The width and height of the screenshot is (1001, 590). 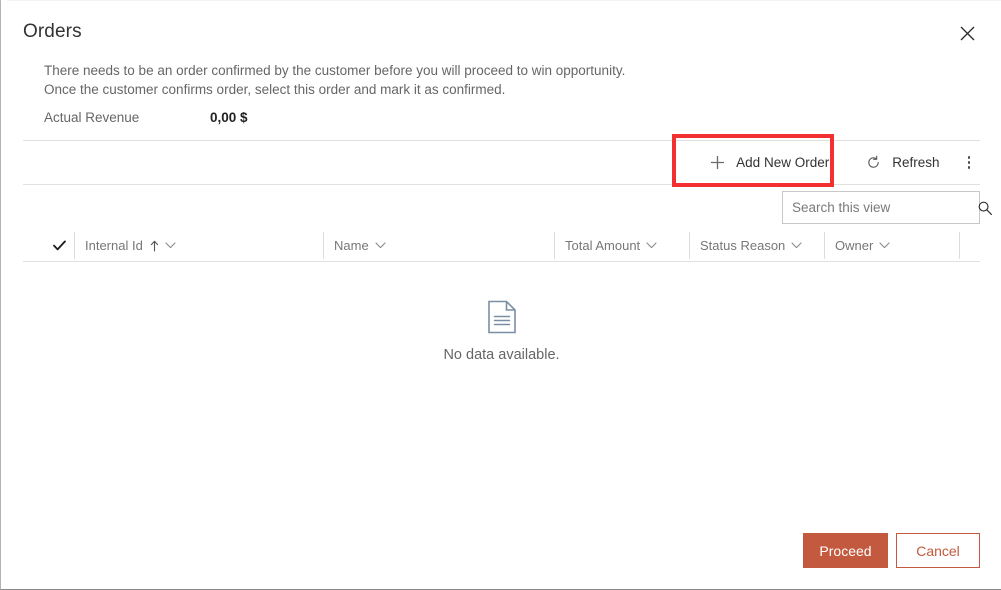 What do you see at coordinates (501, 355) in the screenshot?
I see `empty-state-message: No data available.` at bounding box center [501, 355].